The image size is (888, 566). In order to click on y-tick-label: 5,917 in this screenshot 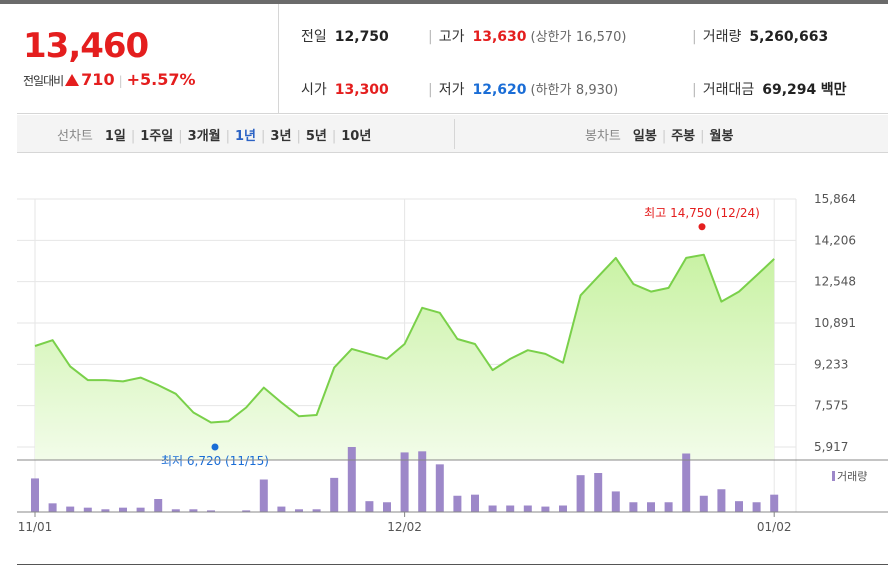, I will do `click(831, 447)`.